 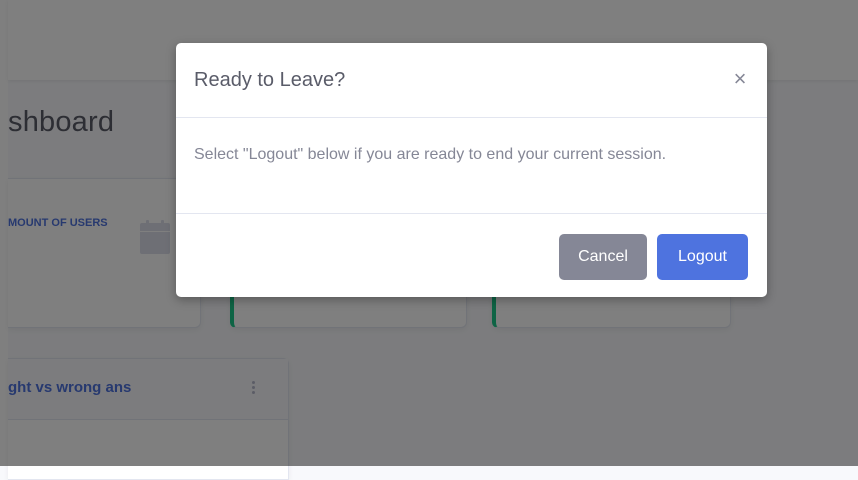 I want to click on modal-title: Ready to Leave?, so click(x=270, y=80).